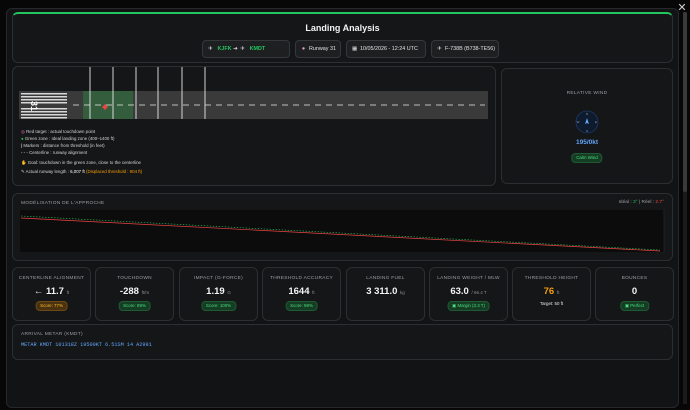  What do you see at coordinates (51, 306) in the screenshot?
I see `metric-badge: Score: 77%` at bounding box center [51, 306].